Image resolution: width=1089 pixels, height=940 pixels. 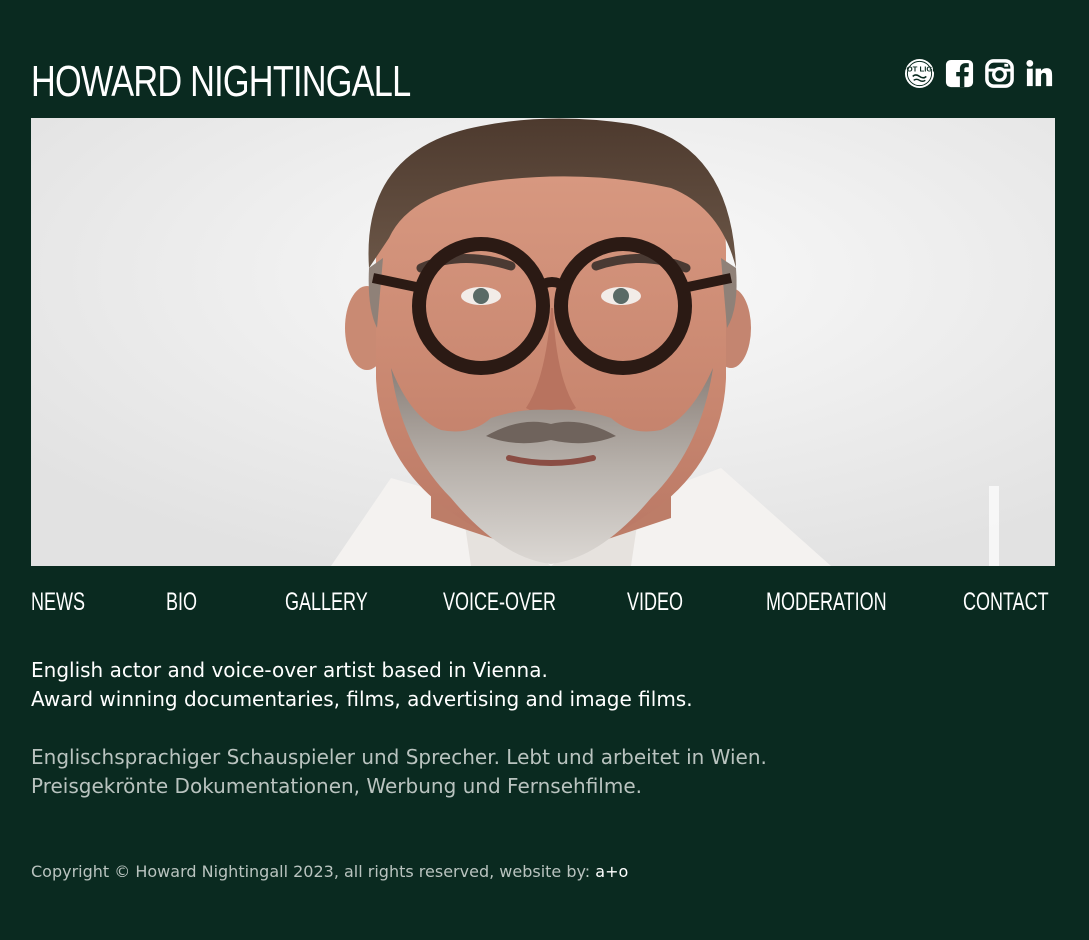 I want to click on nav-item-moderation: MODERATION, so click(x=826, y=602).